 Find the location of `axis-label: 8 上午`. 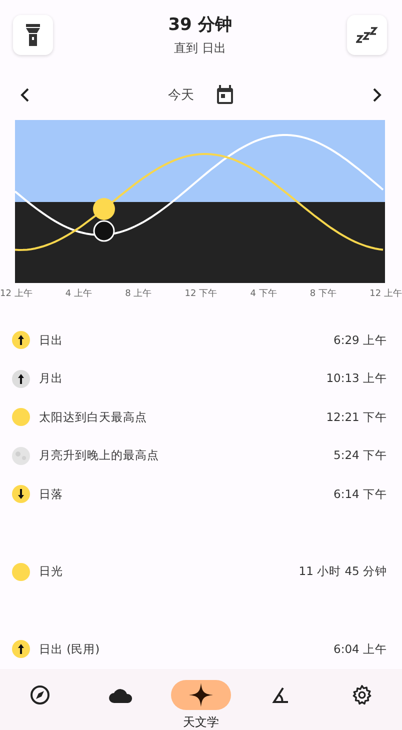

axis-label: 8 上午 is located at coordinates (138, 294).